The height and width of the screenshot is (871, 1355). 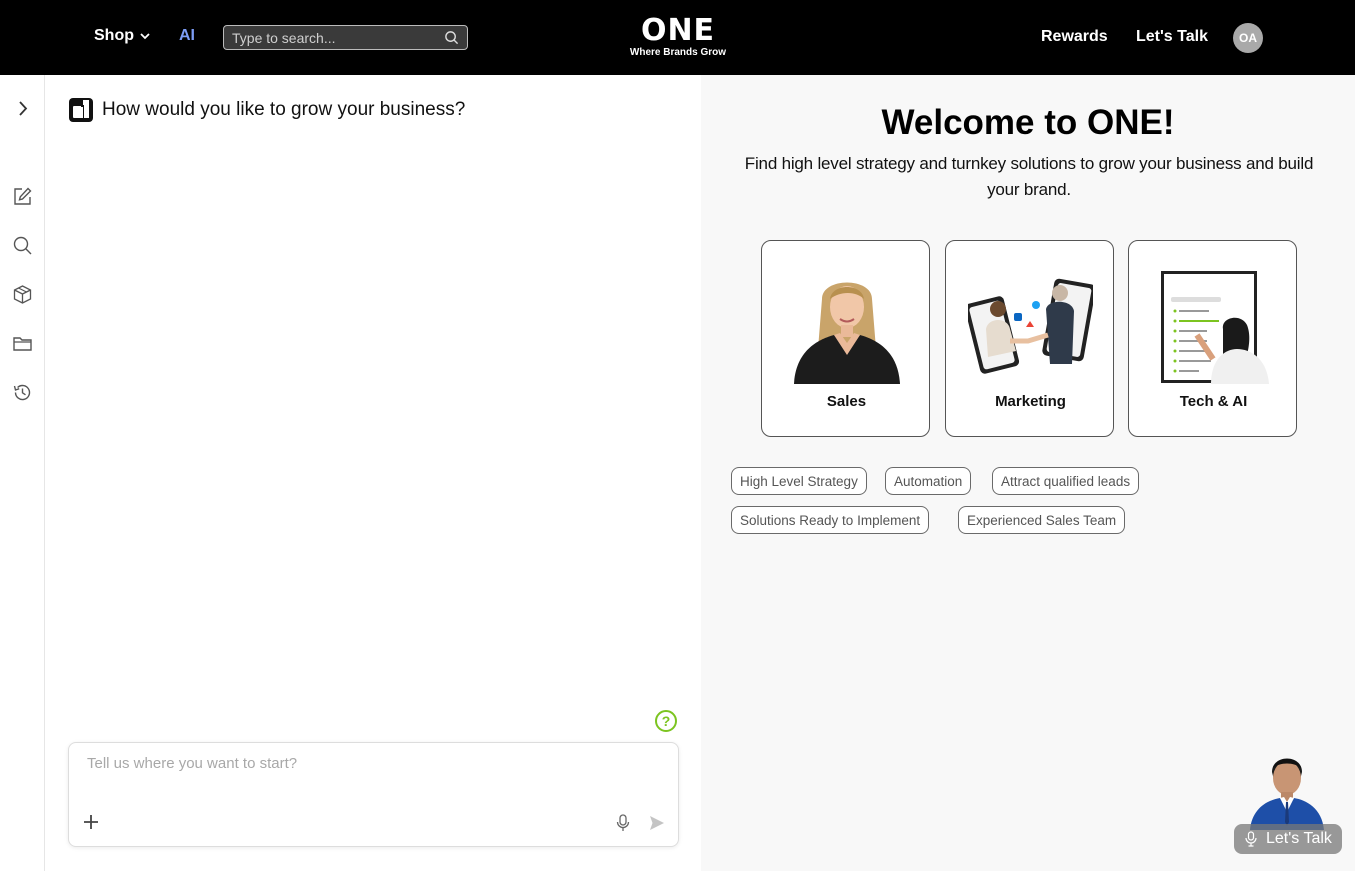 What do you see at coordinates (666, 721) in the screenshot?
I see `help-button: ?` at bounding box center [666, 721].